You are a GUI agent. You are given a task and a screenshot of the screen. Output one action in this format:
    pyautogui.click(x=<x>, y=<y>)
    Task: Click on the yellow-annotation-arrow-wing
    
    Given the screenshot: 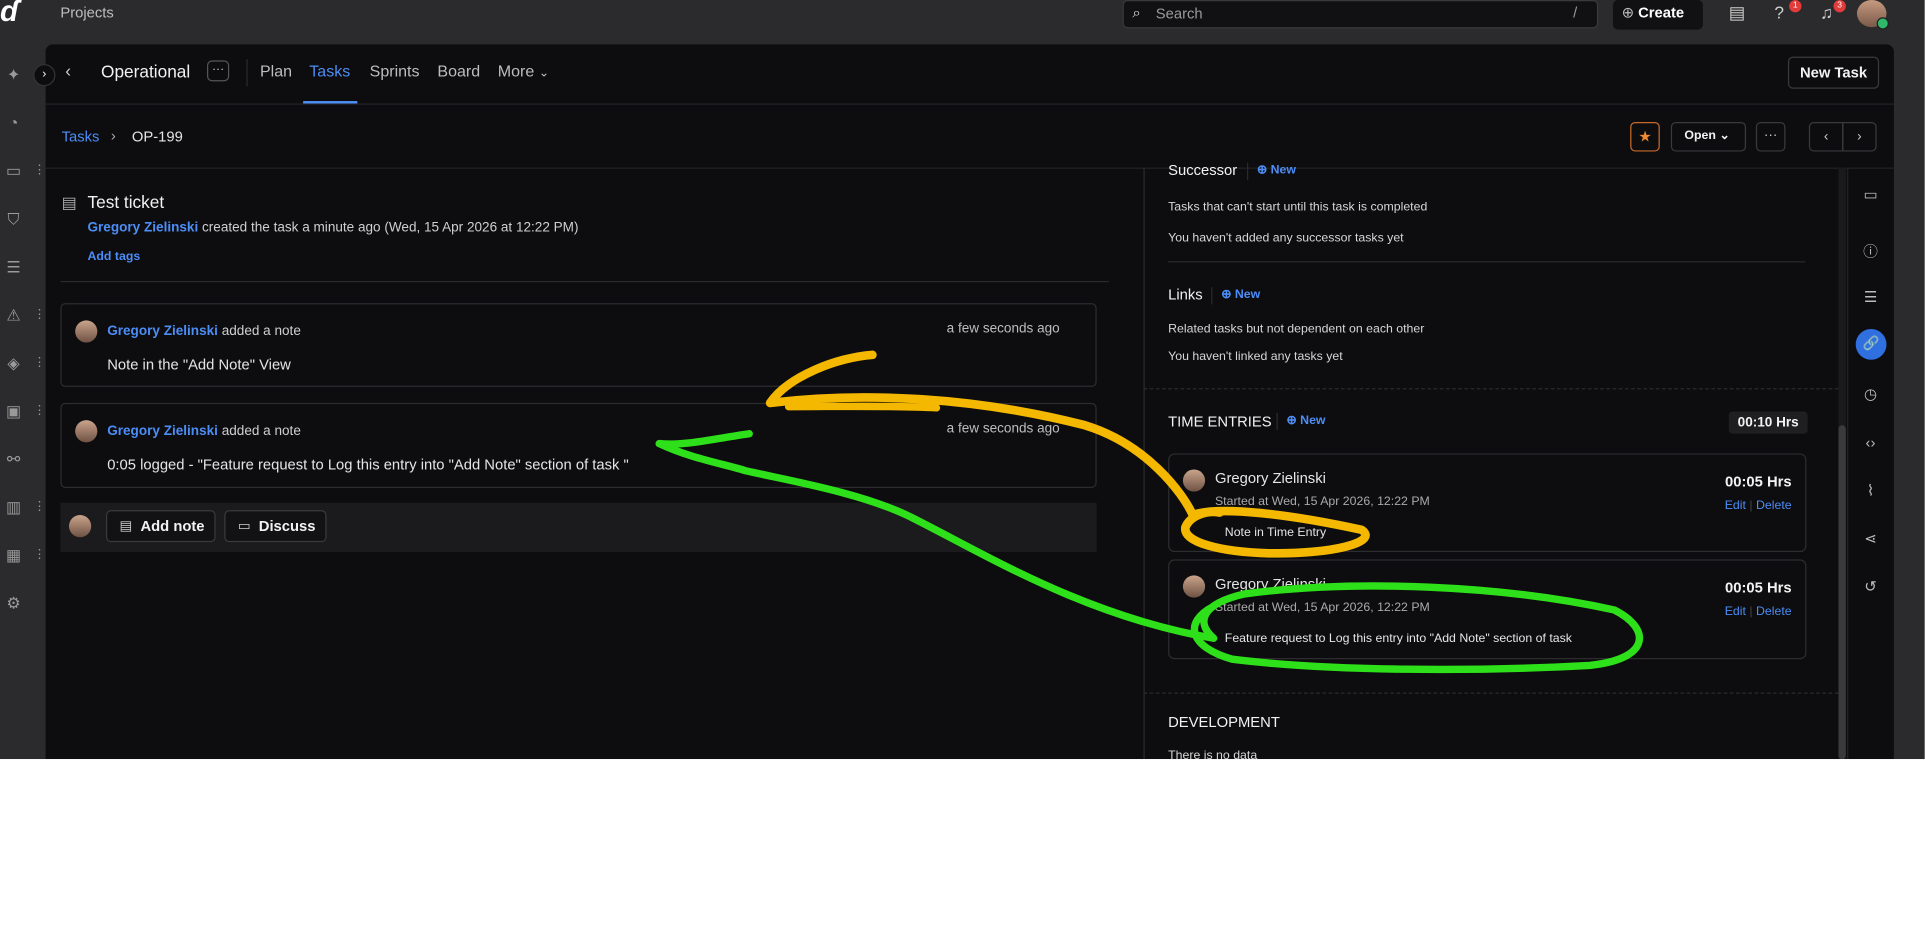 What is the action you would take?
    pyautogui.click(x=862, y=407)
    